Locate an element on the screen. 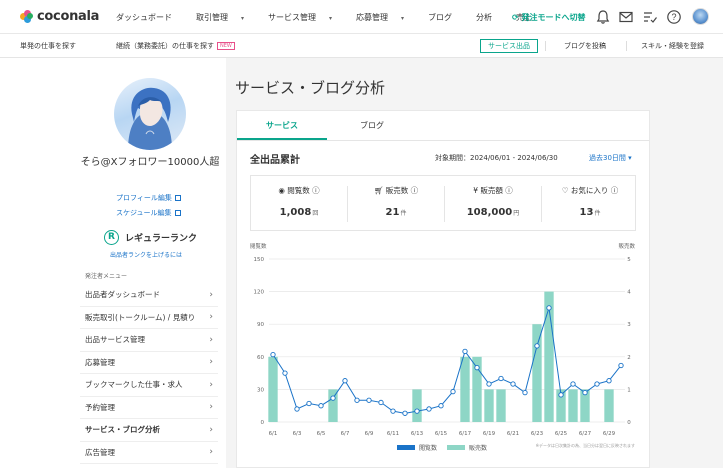 The image size is (723, 468). stat-sales-count: 🛒︎ 販売数 ⓘ 21件 is located at coordinates (396, 202).